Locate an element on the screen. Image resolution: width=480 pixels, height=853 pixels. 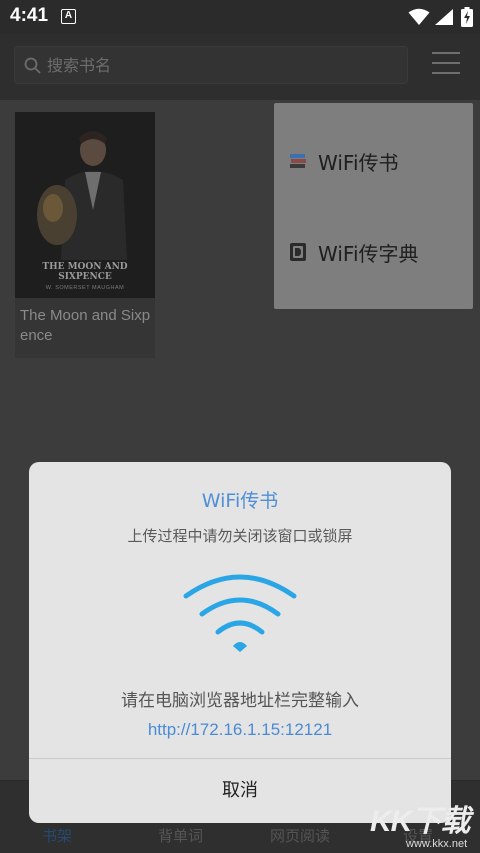
cover-portrait-image is located at coordinates (85, 190).